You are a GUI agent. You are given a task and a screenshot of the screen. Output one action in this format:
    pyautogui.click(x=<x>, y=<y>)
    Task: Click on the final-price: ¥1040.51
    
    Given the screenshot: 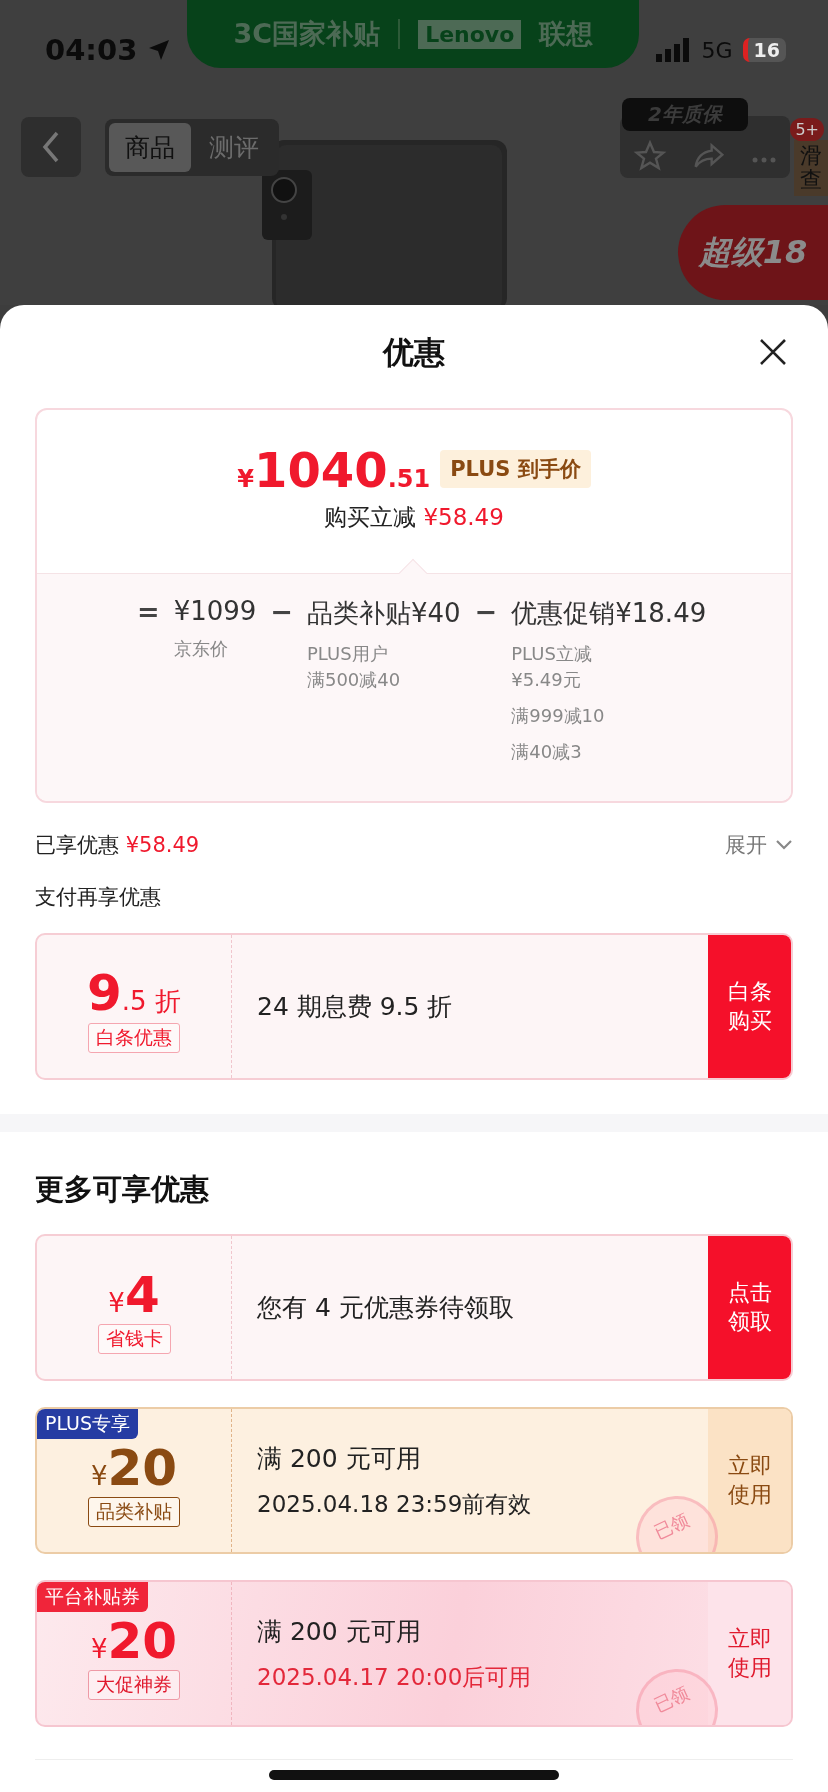 What is the action you would take?
    pyautogui.click(x=334, y=470)
    